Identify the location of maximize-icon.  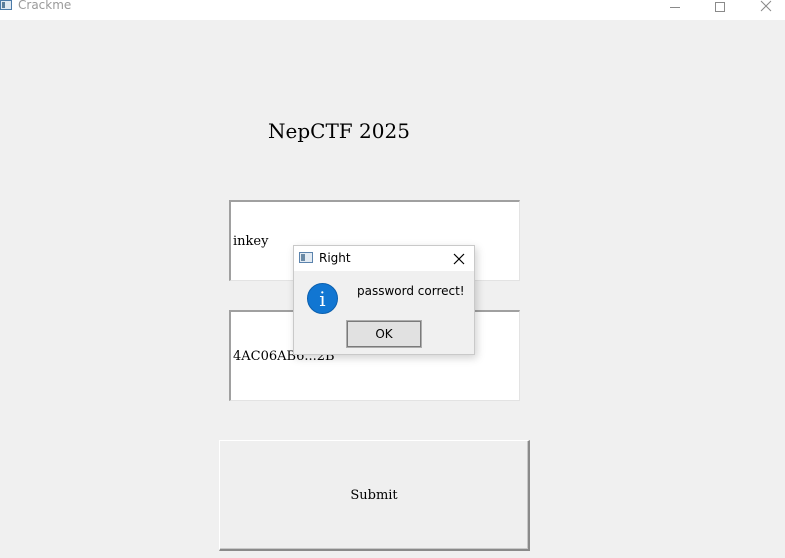
(720, 7).